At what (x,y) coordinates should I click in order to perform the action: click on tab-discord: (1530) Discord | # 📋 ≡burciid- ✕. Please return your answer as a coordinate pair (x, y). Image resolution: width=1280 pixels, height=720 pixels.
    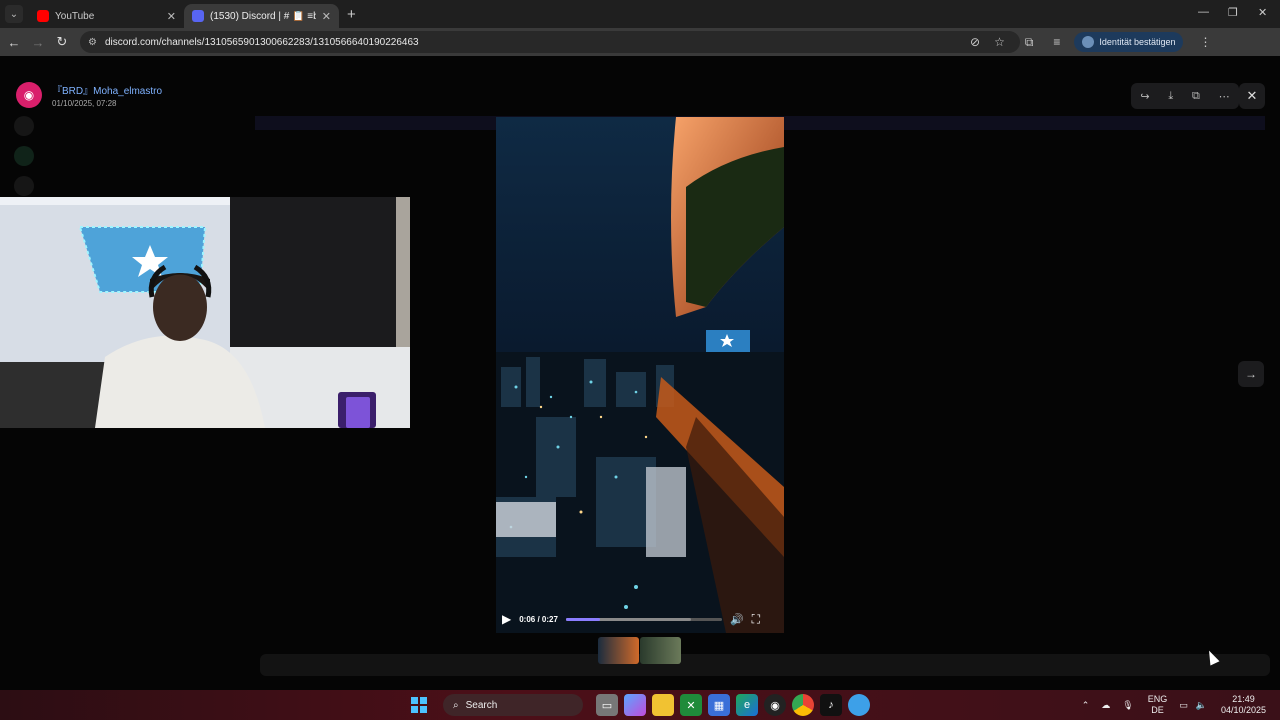
    Looking at the image, I should click on (261, 16).